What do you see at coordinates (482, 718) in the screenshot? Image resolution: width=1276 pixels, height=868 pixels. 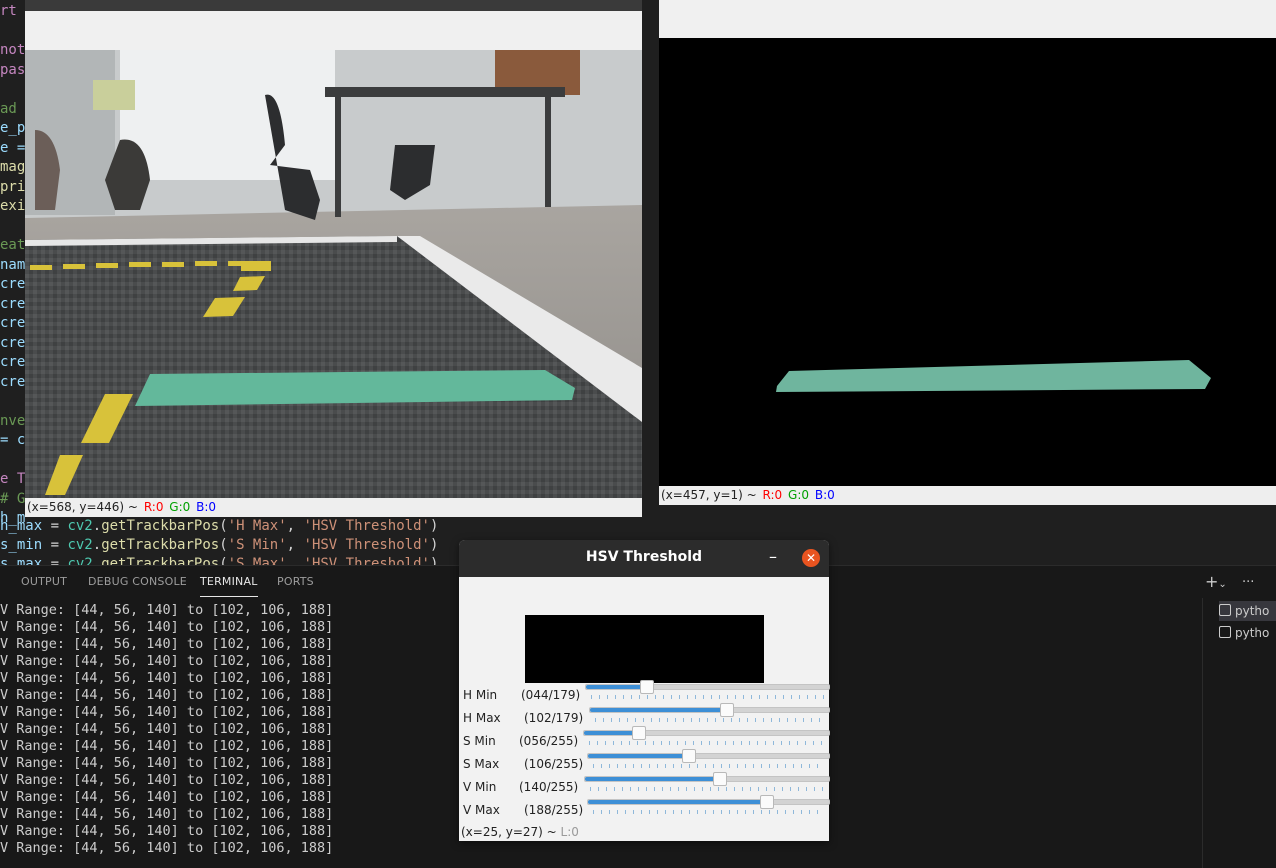 I see `trackbar-label: H Max` at bounding box center [482, 718].